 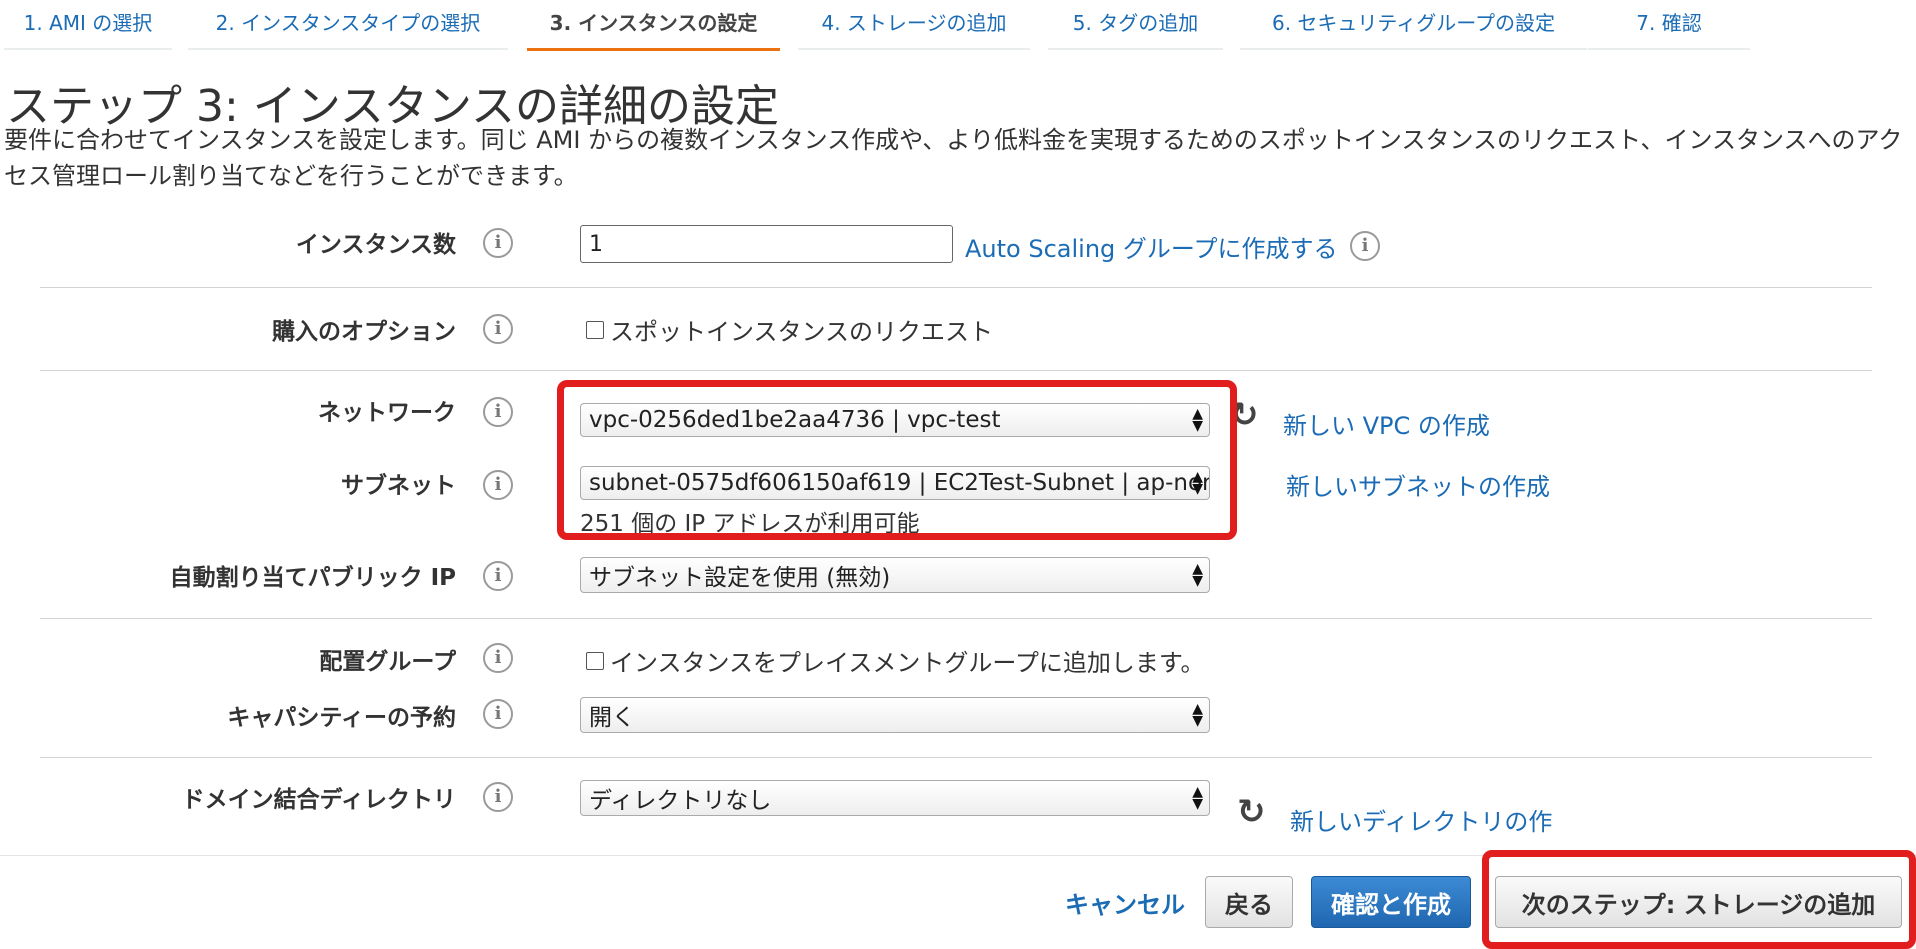 What do you see at coordinates (1251, 812) in the screenshot?
I see `refresh-icon: ↻` at bounding box center [1251, 812].